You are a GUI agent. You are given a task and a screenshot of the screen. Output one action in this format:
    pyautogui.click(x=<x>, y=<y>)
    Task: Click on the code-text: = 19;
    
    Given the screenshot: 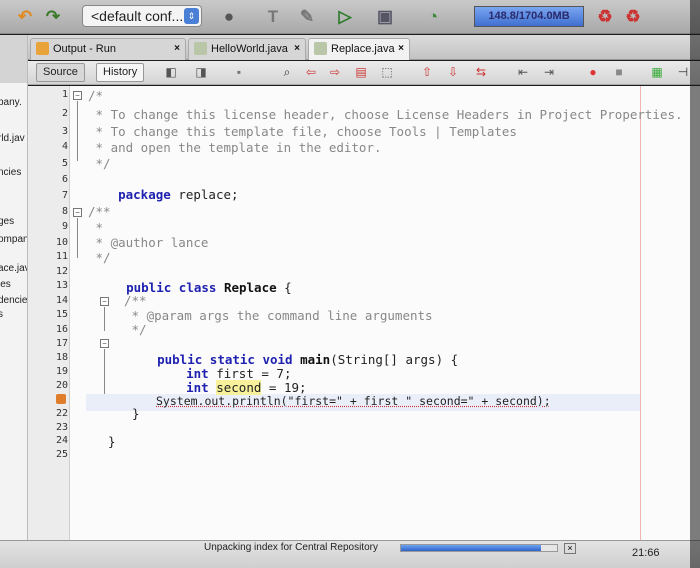 What is the action you would take?
    pyautogui.click(x=284, y=387)
    